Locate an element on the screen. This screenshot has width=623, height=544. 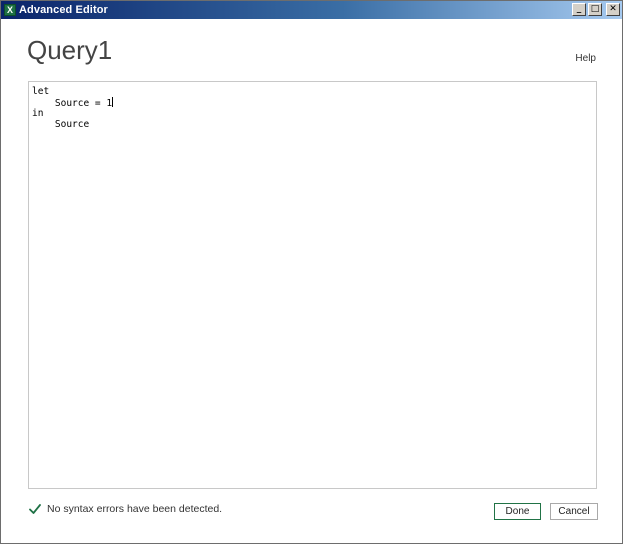
title-bar: X Advanced Editor _ □ ✕ is located at coordinates (311, 10).